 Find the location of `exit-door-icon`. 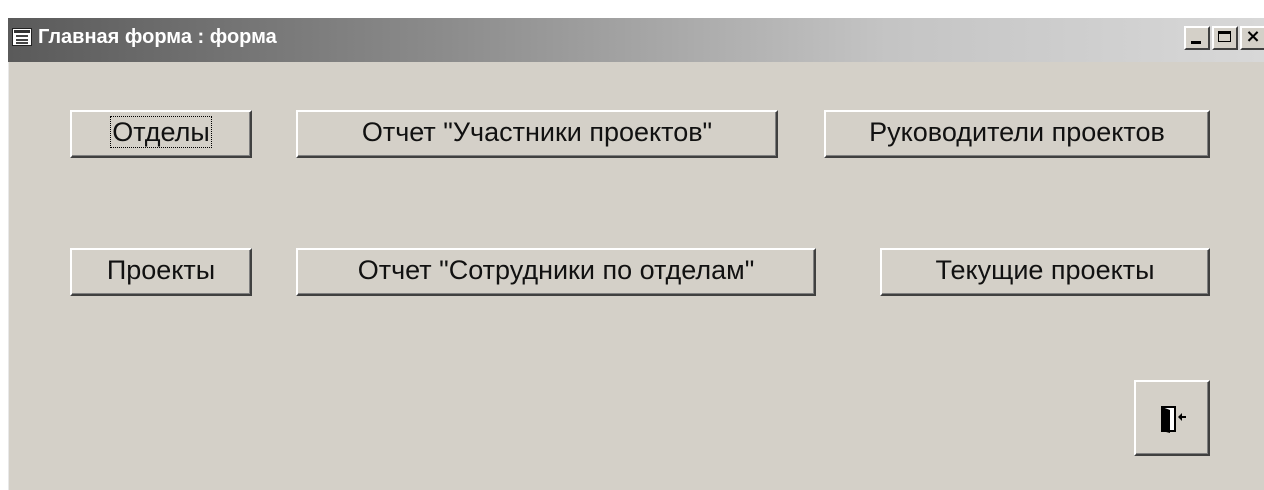

exit-door-icon is located at coordinates (1173, 419).